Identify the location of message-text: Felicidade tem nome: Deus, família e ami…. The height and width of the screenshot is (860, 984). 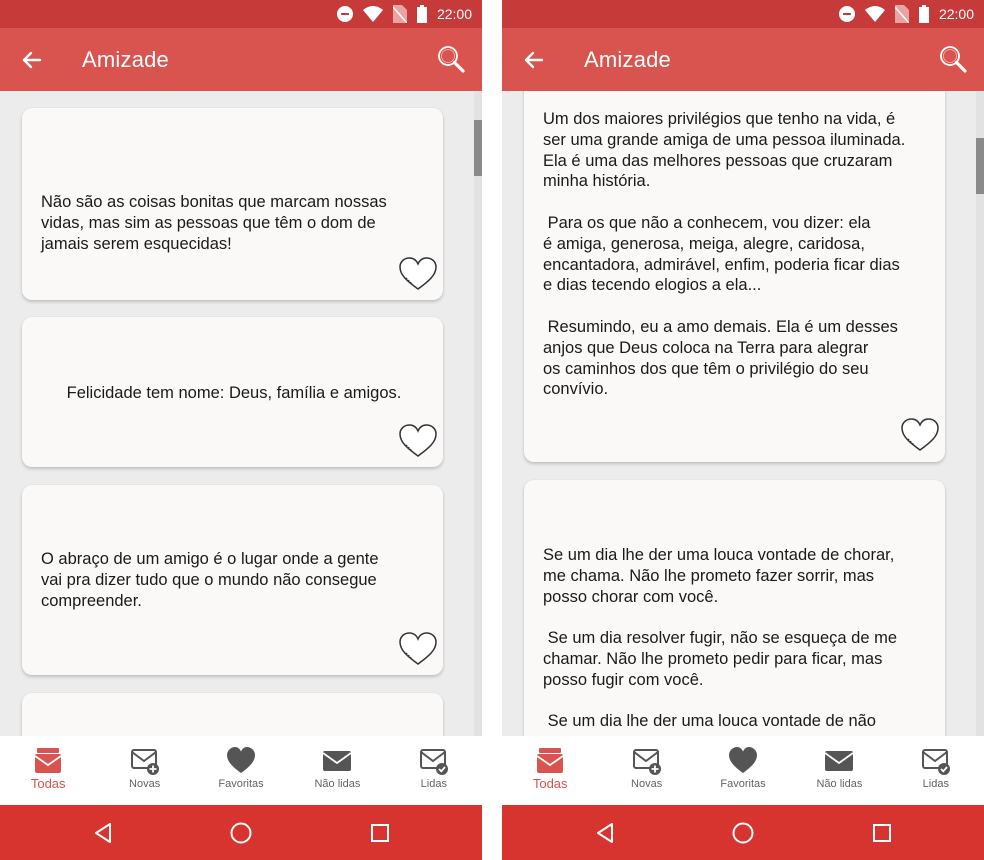
(234, 393).